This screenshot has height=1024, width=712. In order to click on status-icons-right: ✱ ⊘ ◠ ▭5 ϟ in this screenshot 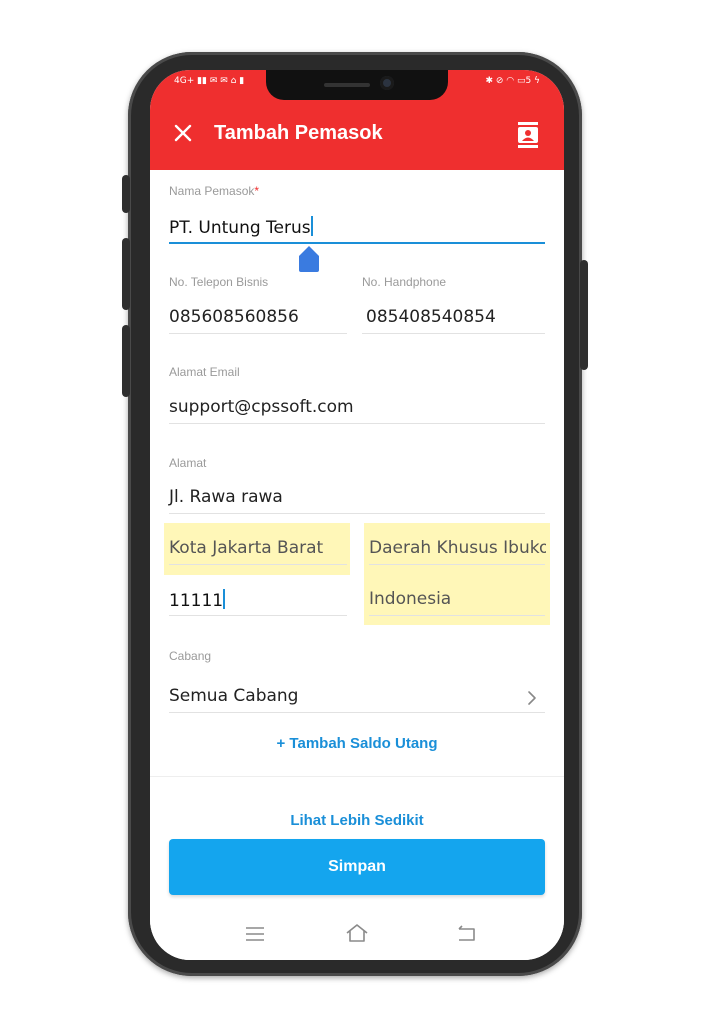, I will do `click(512, 81)`.